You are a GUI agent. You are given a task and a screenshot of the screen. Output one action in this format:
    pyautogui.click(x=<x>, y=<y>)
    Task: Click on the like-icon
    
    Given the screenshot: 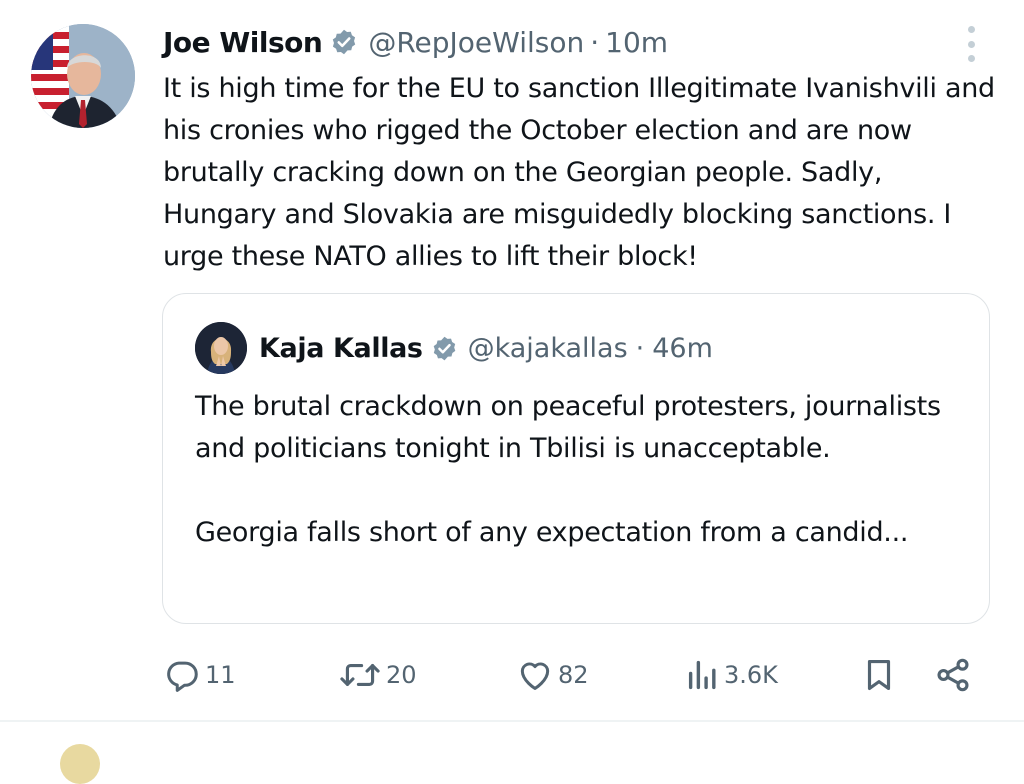 What is the action you would take?
    pyautogui.click(x=535, y=675)
    